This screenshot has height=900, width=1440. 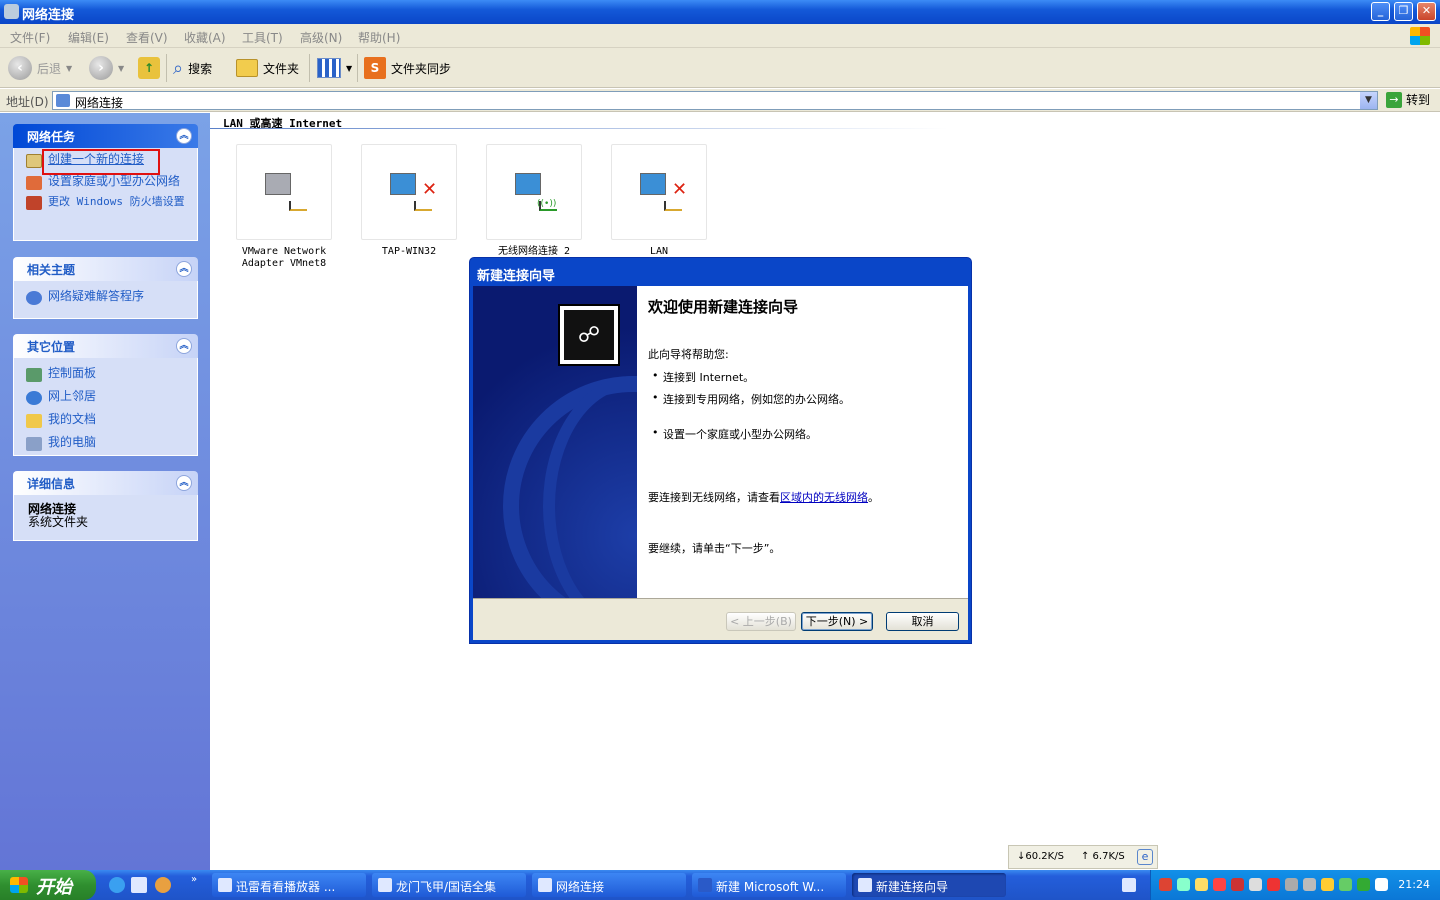 I want to click on control-panel-link: 控制面板, so click(x=107, y=374).